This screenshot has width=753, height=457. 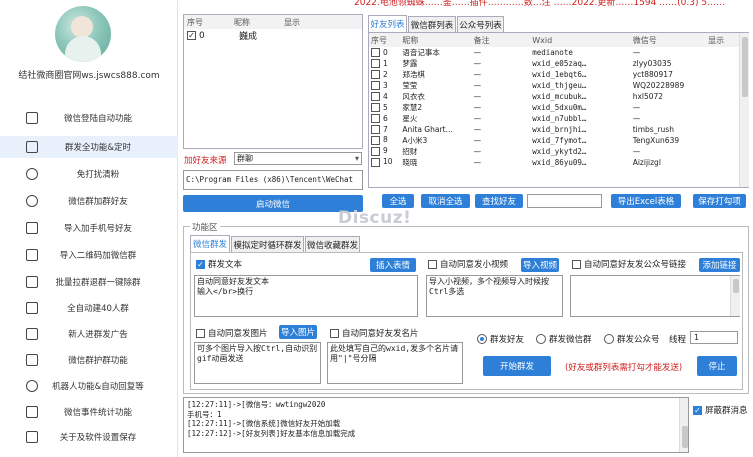 I want to click on table-cell: hxl5072, so click(x=648, y=96).